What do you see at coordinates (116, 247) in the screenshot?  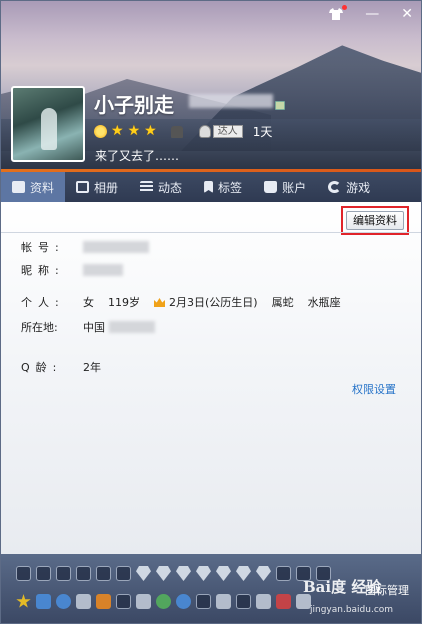 I see `blurred-account-value` at bounding box center [116, 247].